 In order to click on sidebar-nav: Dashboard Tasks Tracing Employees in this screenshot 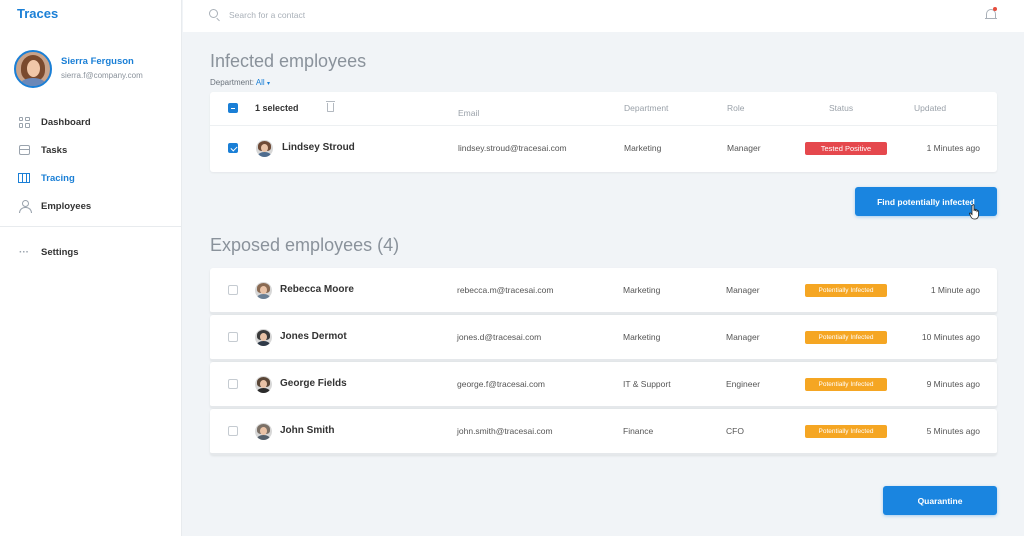, I will do `click(91, 164)`.